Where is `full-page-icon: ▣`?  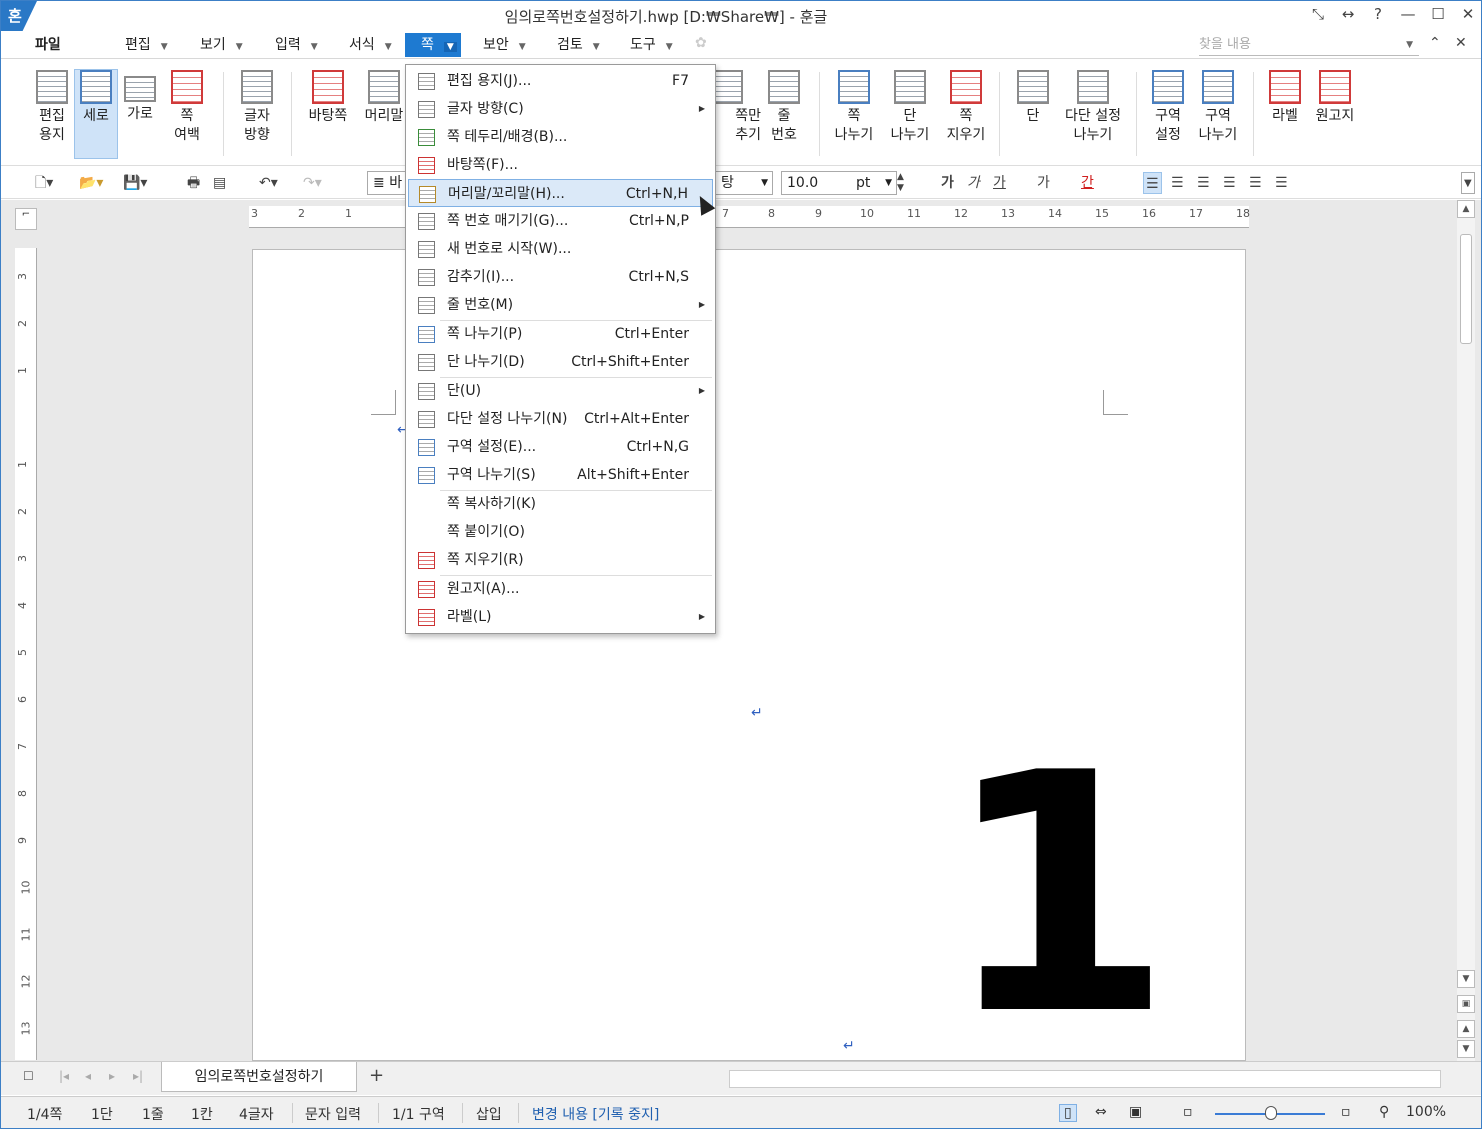
full-page-icon: ▣ is located at coordinates (1135, 1112).